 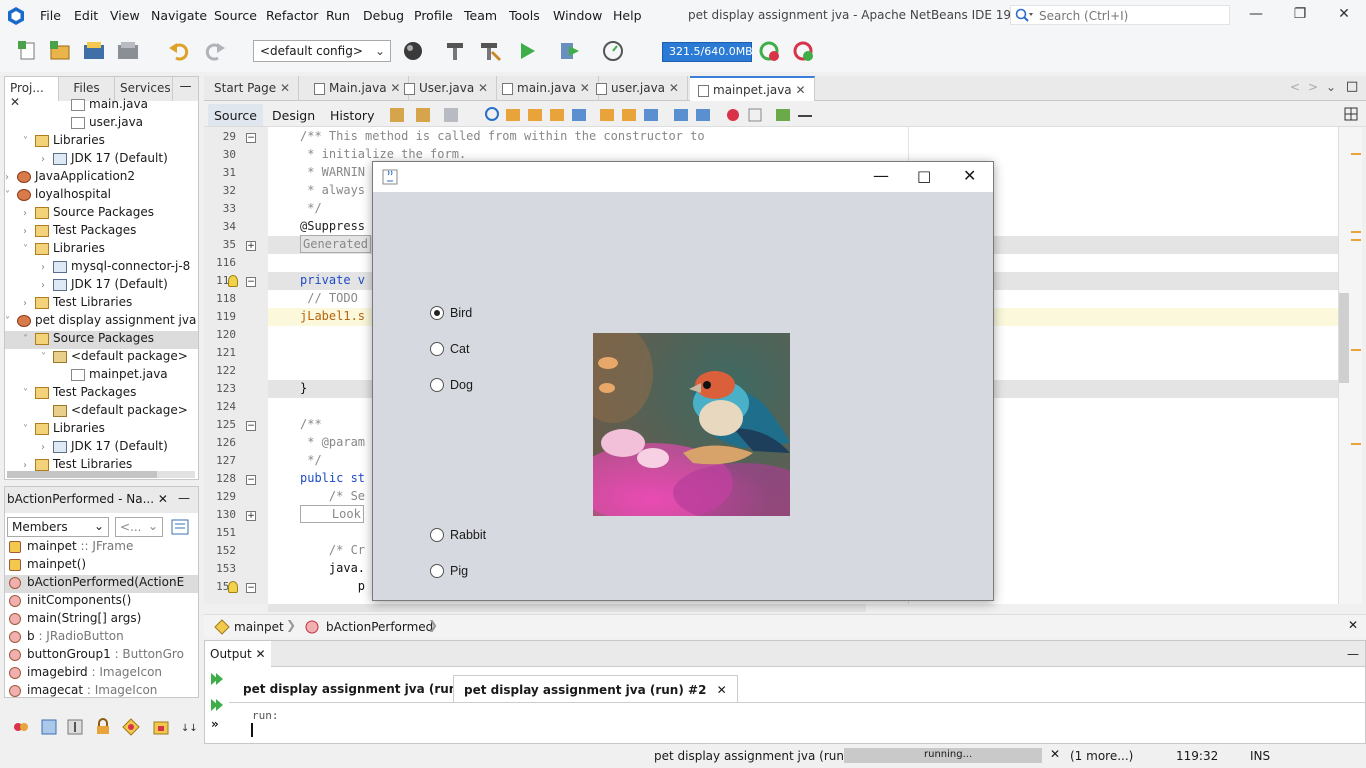 I want to click on navigator-member: imagebird : ImageIcon, so click(x=101, y=674).